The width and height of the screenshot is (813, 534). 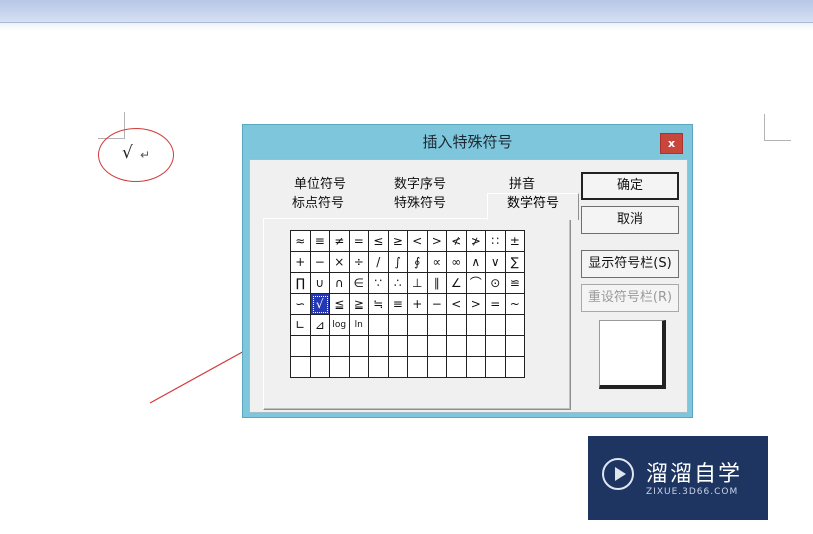 I want to click on symbol-cell: ln, so click(x=359, y=325).